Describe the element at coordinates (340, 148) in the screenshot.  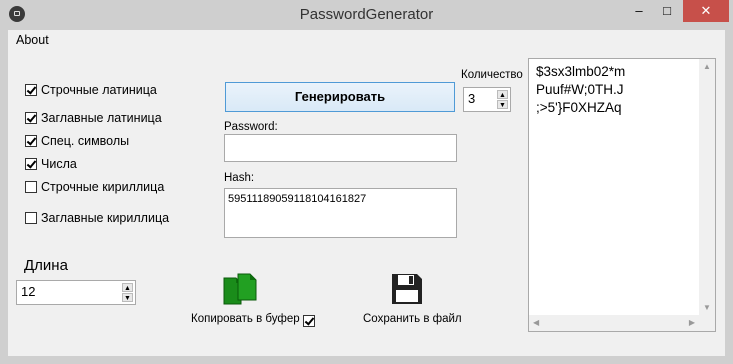
I see `password-field` at that location.